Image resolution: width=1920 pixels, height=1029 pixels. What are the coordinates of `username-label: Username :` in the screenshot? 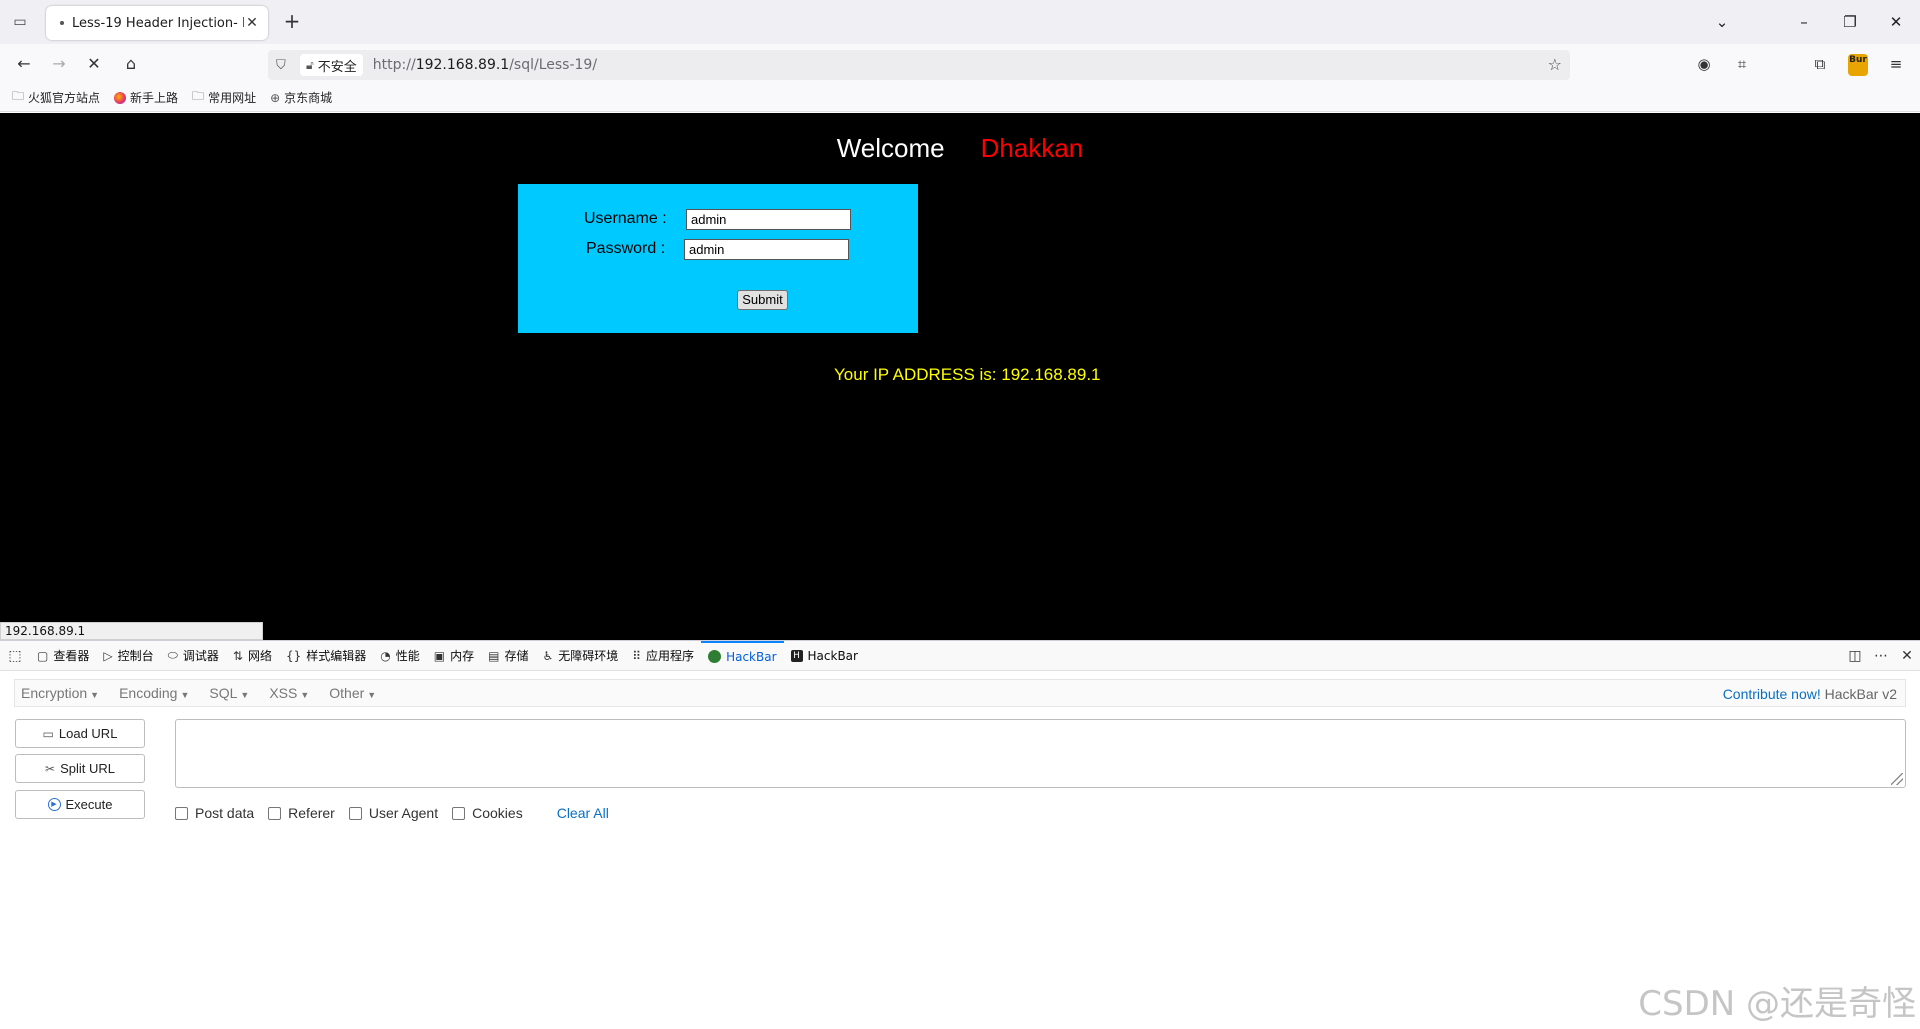 It's located at (625, 218).